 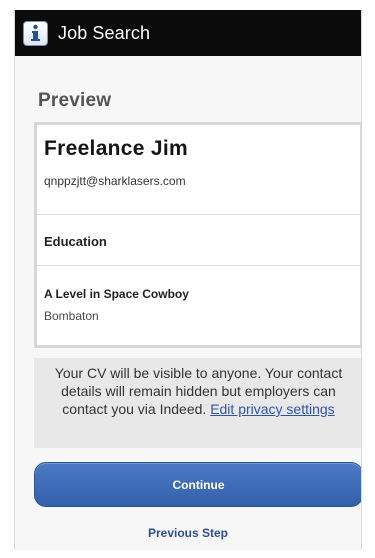 What do you see at coordinates (75, 100) in the screenshot?
I see `preview-heading: Preview` at bounding box center [75, 100].